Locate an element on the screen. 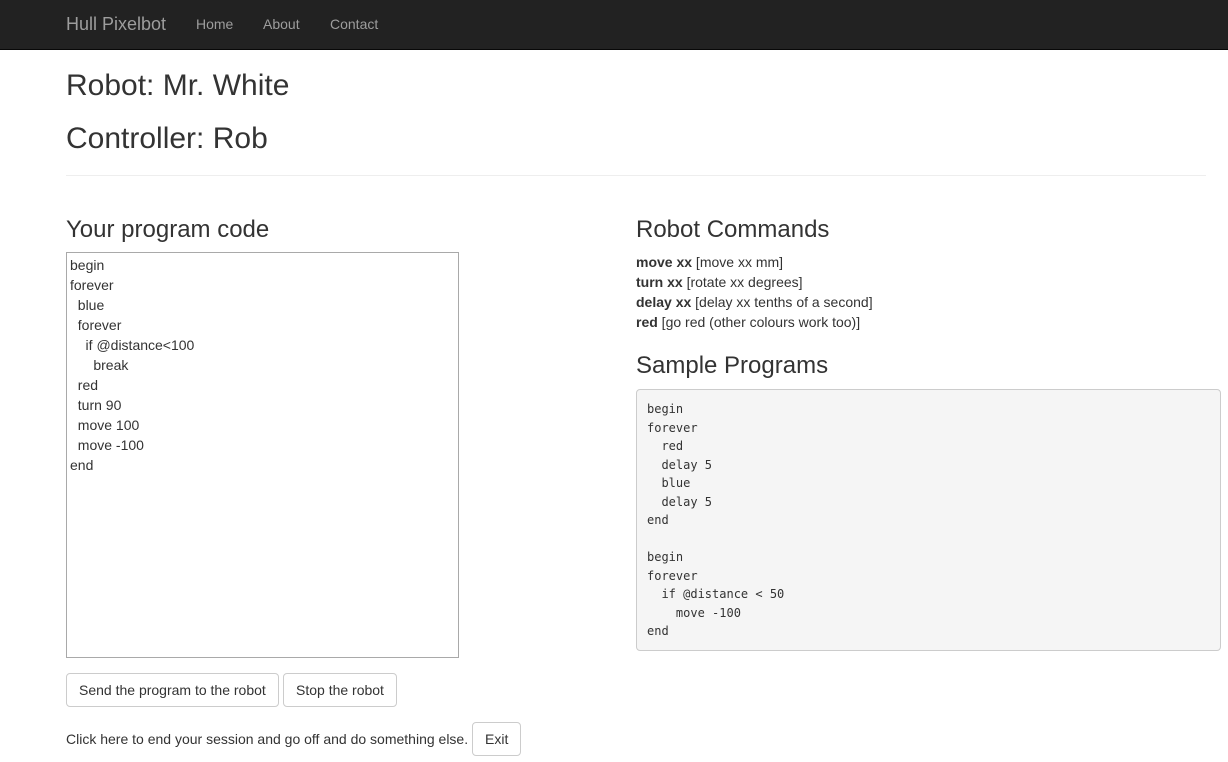 The width and height of the screenshot is (1228, 762). controller-title: Controller: Rob is located at coordinates (167, 138).